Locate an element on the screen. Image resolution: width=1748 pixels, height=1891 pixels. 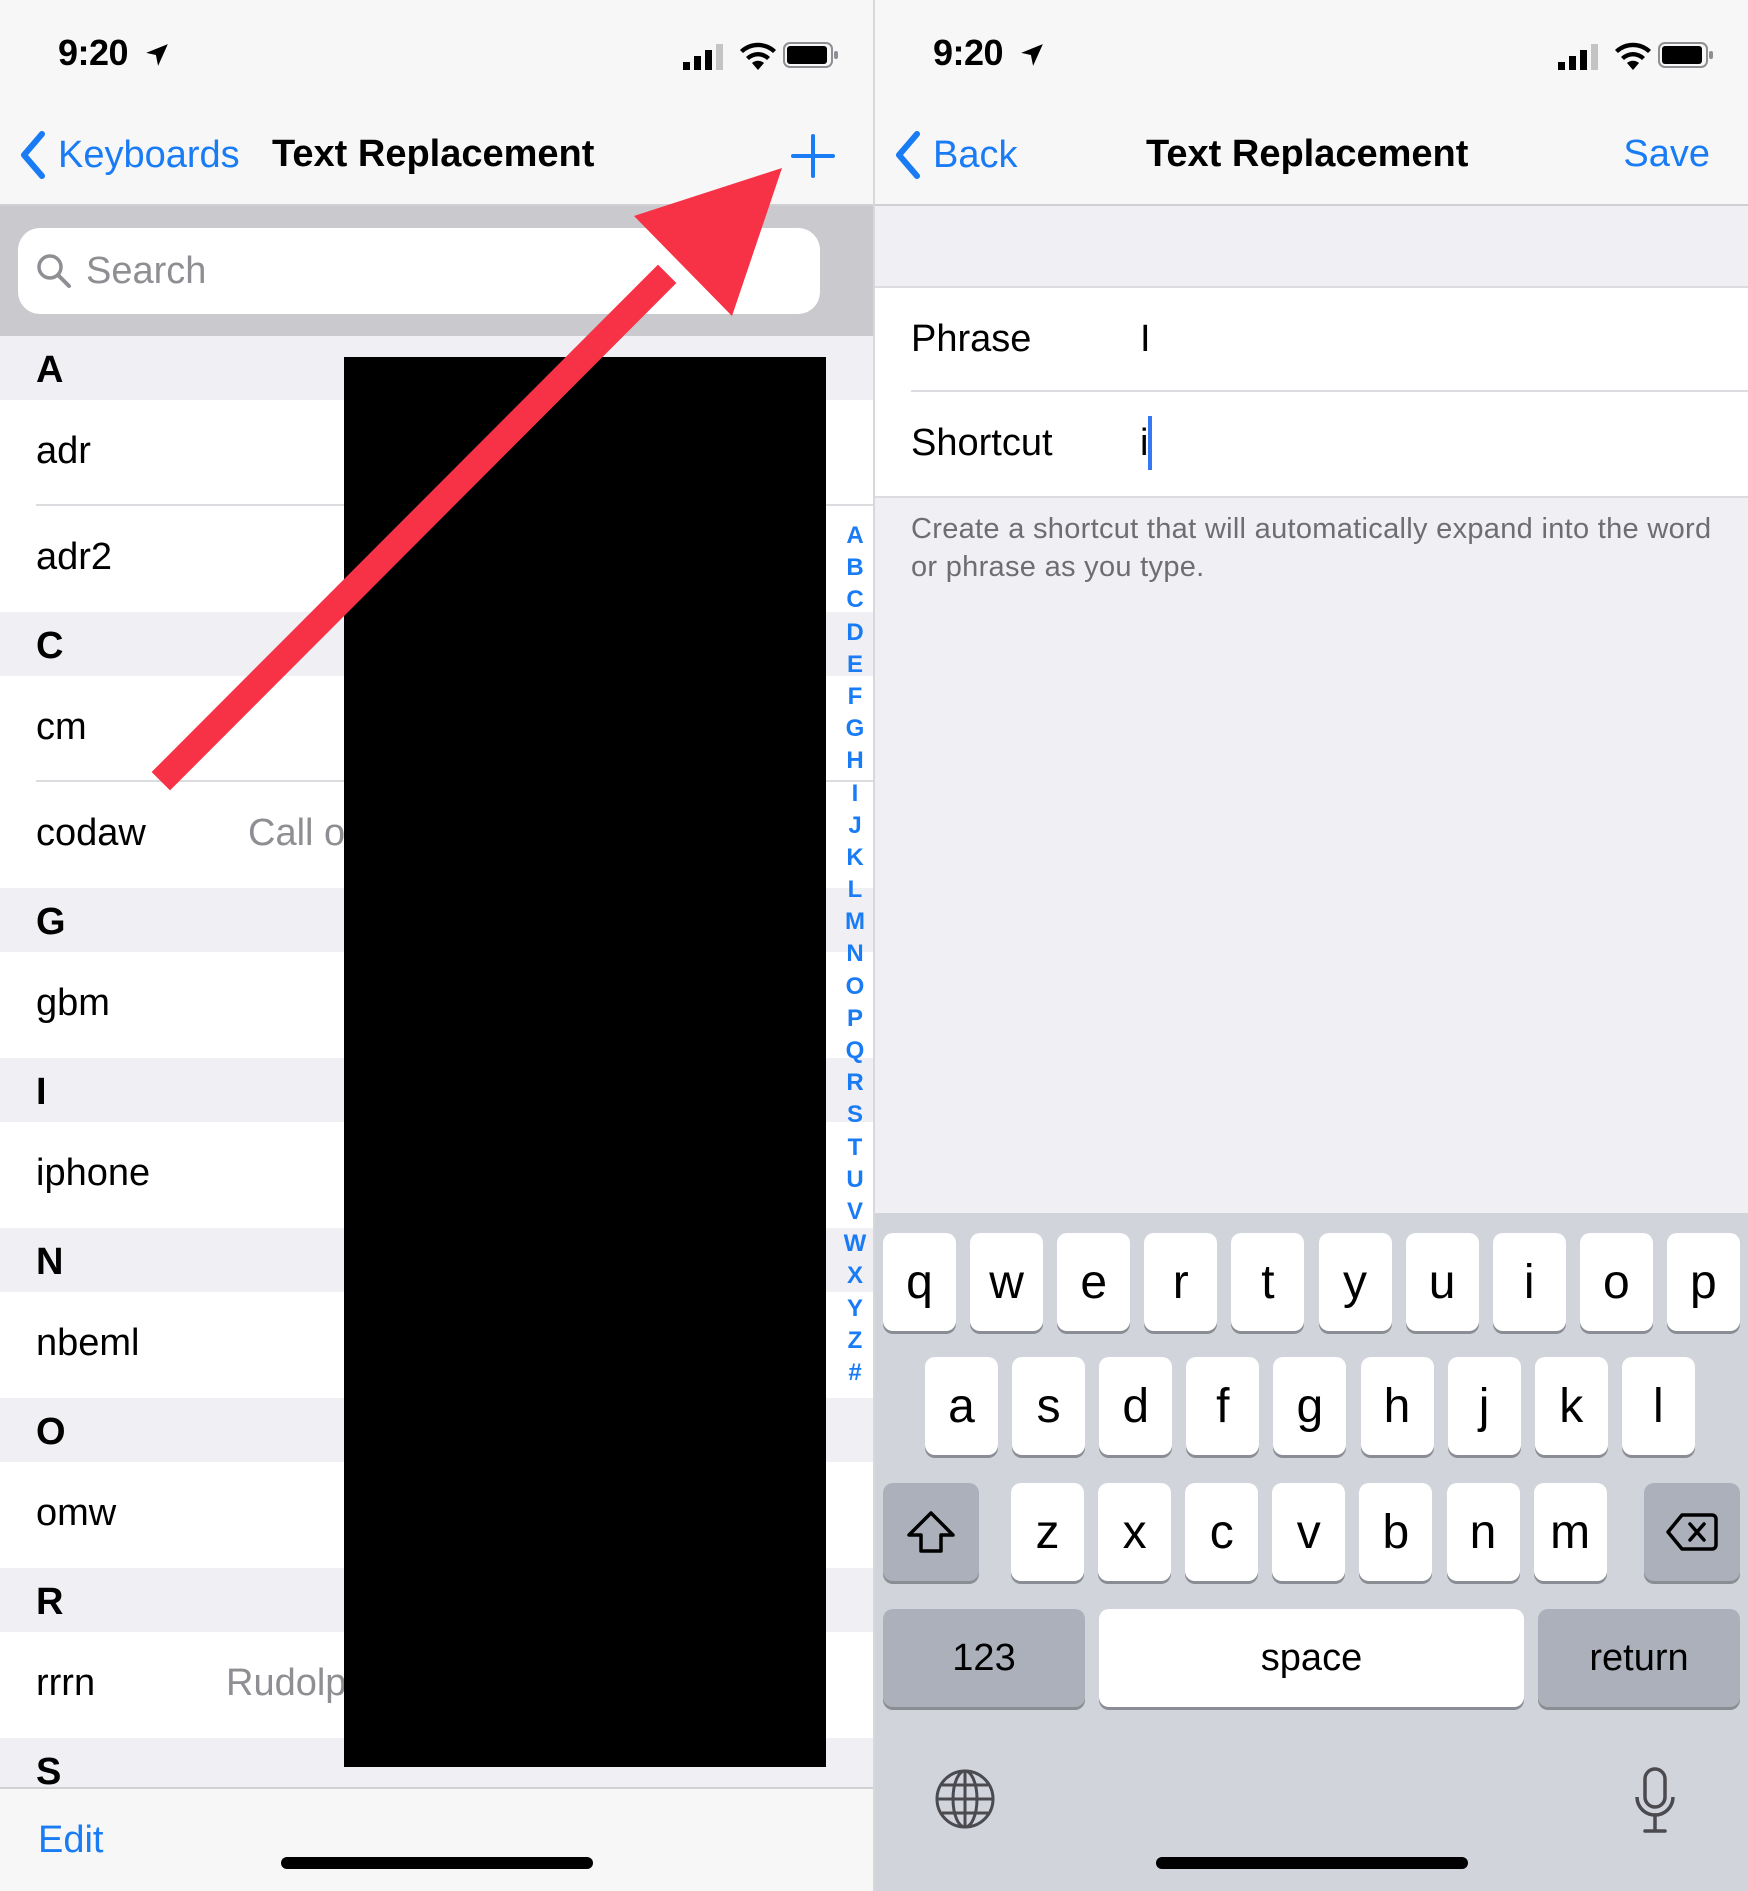
index-letter: H is located at coordinates (855, 761).